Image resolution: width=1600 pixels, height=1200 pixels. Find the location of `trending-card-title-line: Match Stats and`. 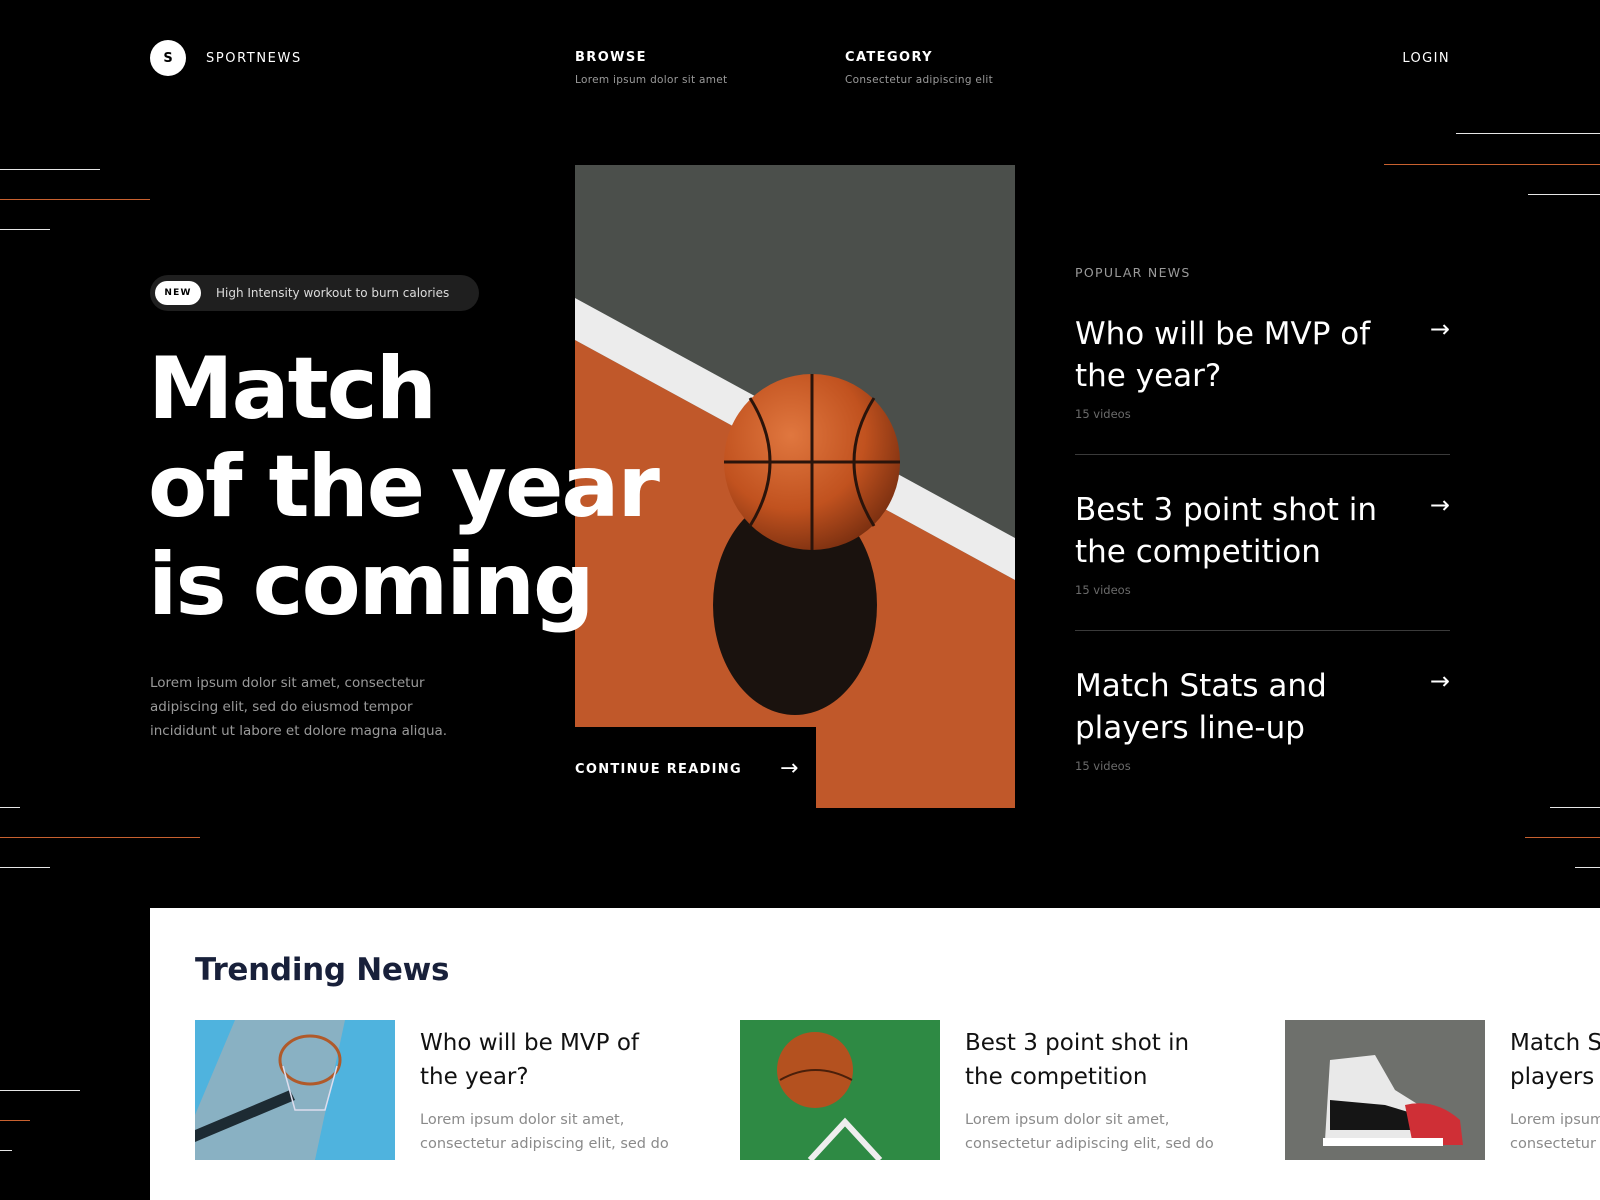

trending-card-title-line: Match Stats and is located at coordinates (1555, 1043).